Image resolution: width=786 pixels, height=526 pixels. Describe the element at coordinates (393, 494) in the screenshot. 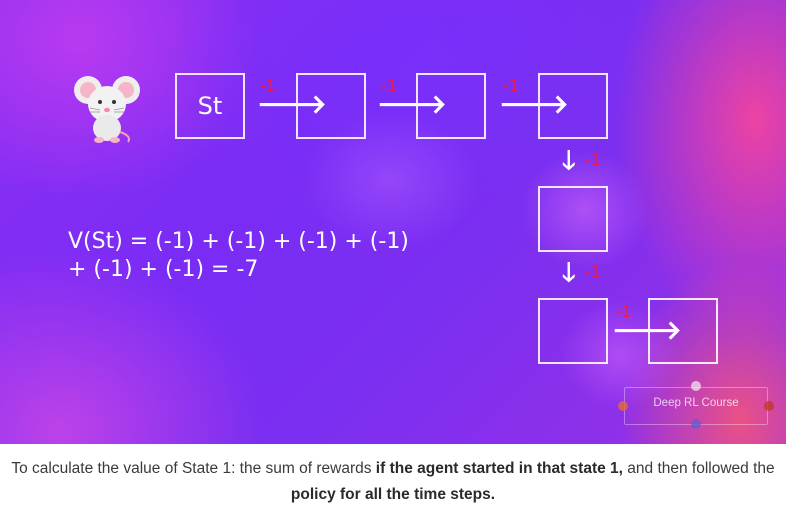

I see `caption-bold: policy for all the time steps.` at that location.